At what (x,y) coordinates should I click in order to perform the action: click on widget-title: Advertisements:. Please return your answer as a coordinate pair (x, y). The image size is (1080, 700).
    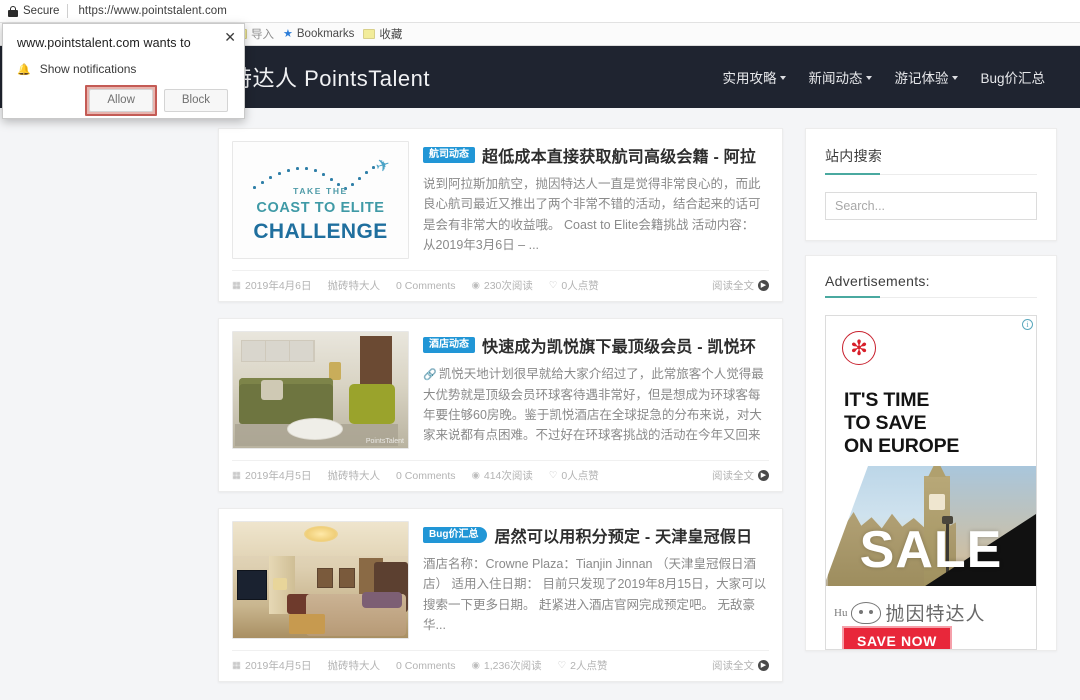
    Looking at the image, I should click on (931, 285).